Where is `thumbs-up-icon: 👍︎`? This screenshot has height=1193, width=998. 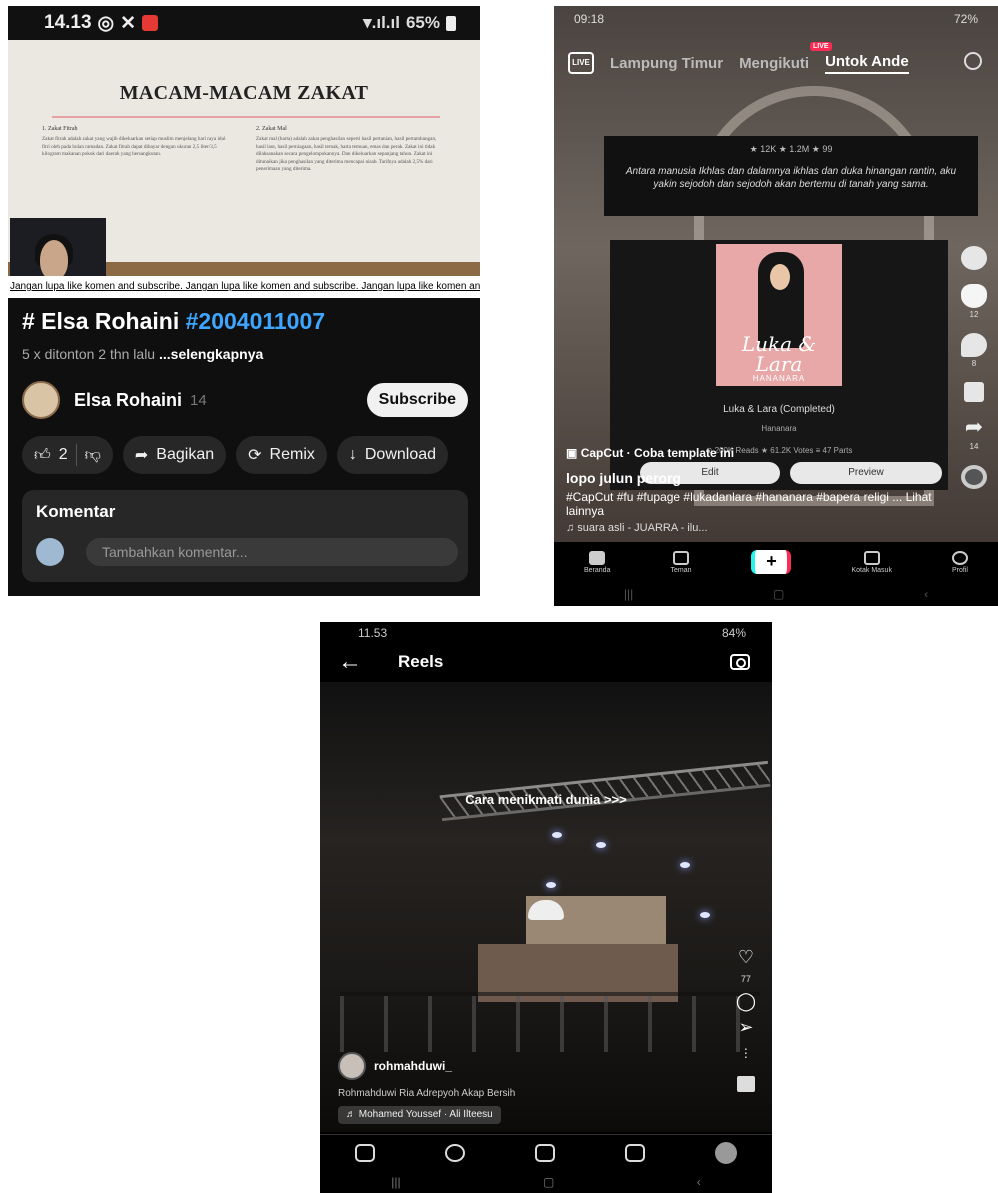 thumbs-up-icon: 👍︎ is located at coordinates (42, 455).